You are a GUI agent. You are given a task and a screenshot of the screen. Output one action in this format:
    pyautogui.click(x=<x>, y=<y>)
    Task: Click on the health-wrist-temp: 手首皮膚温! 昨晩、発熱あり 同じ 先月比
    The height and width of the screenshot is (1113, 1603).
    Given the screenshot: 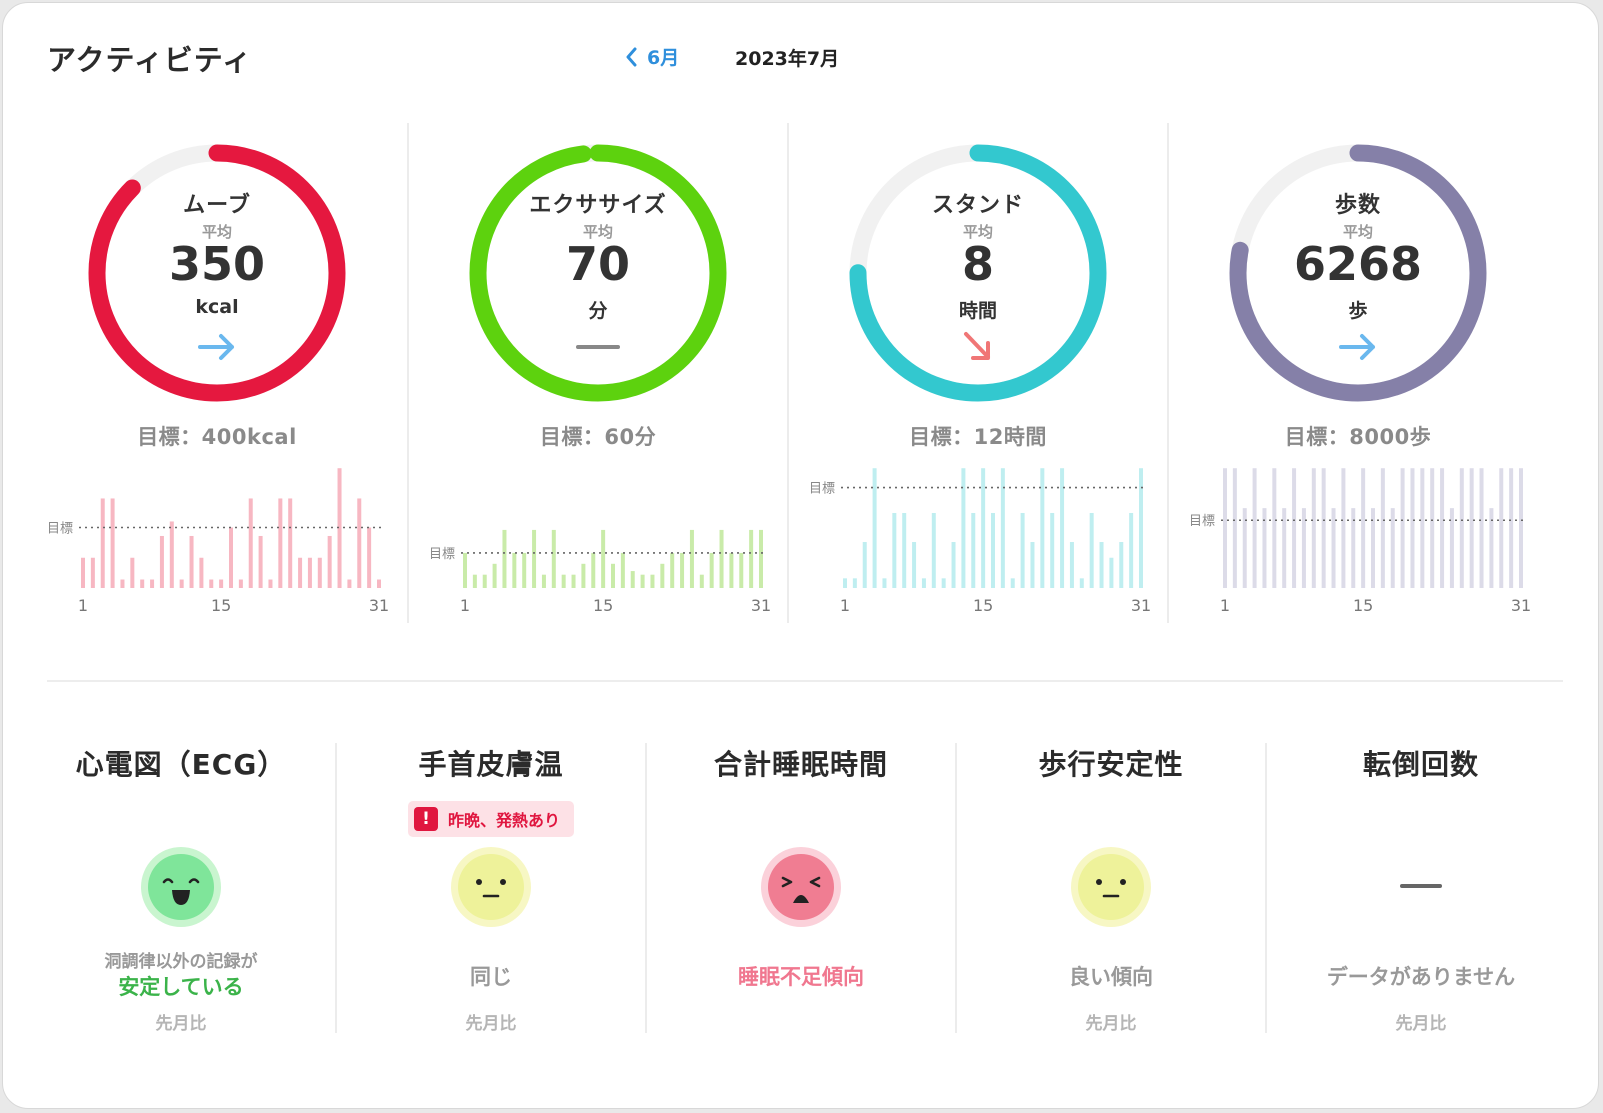 What is the action you would take?
    pyautogui.click(x=490, y=888)
    